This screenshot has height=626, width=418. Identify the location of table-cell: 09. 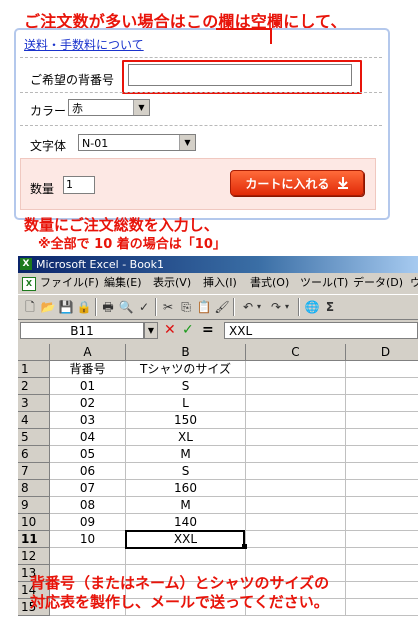
(88, 522).